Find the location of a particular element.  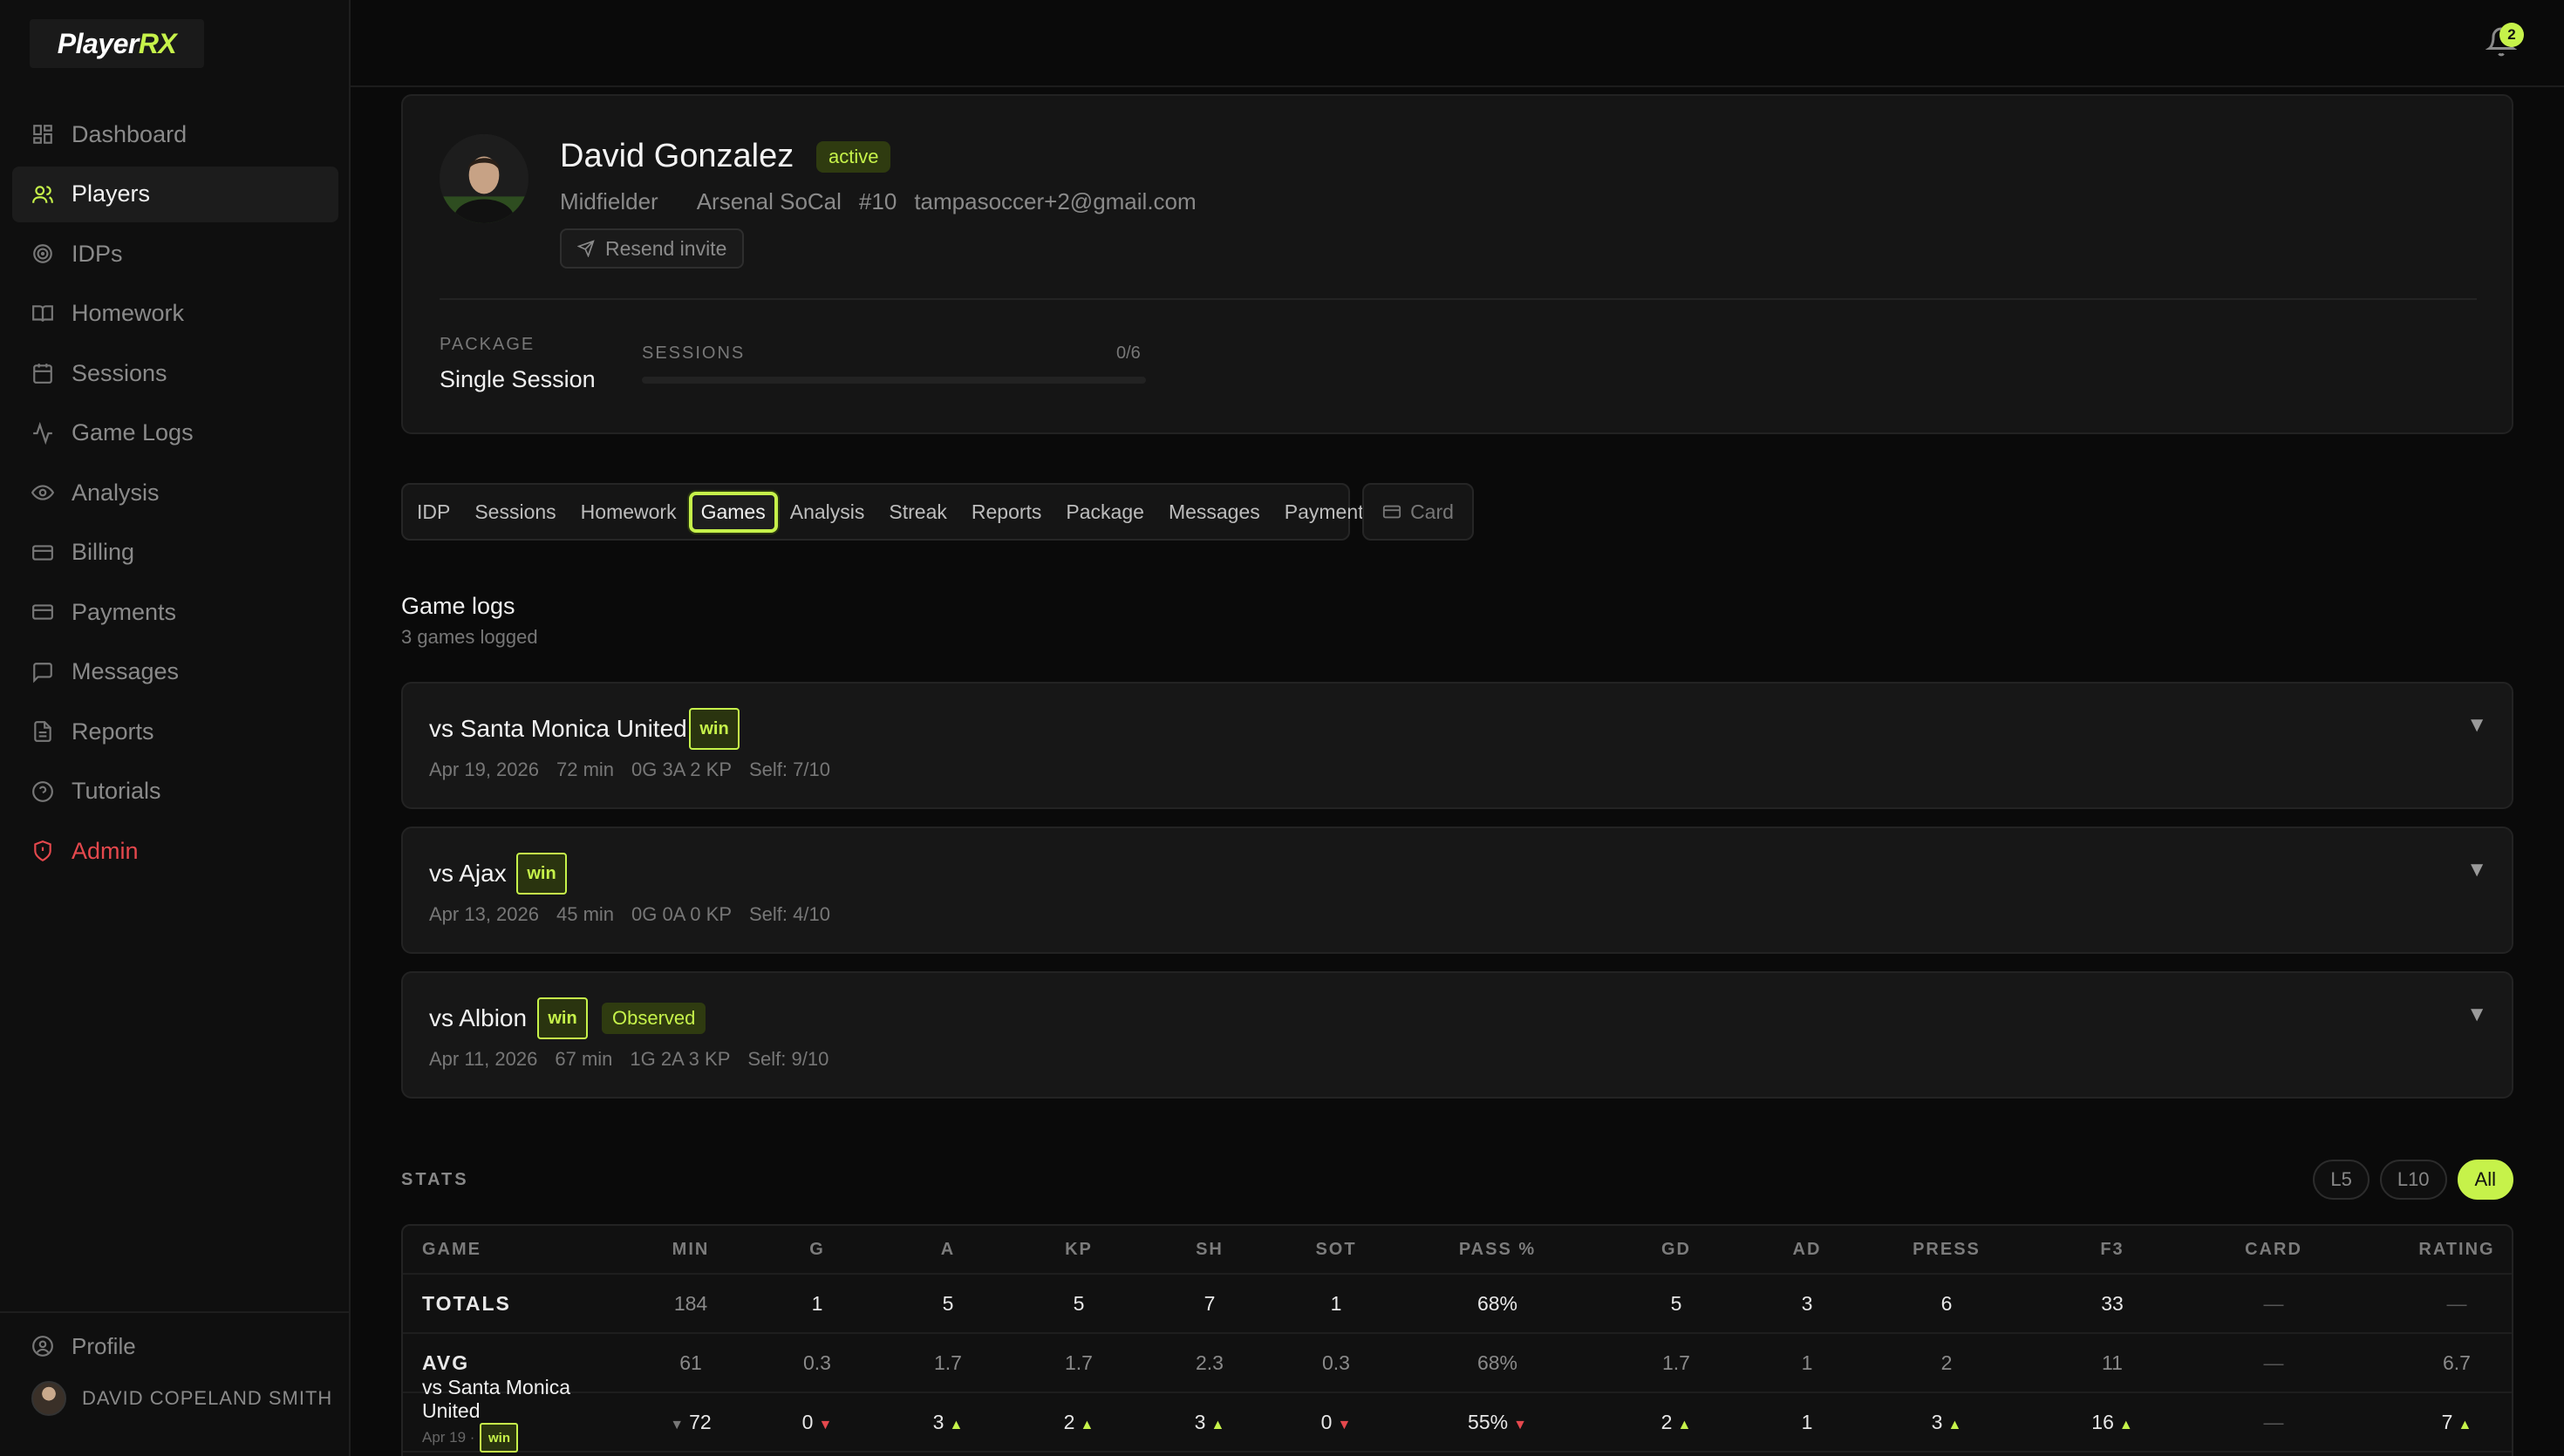

table-cell: 16 ▲ is located at coordinates (2112, 1422).